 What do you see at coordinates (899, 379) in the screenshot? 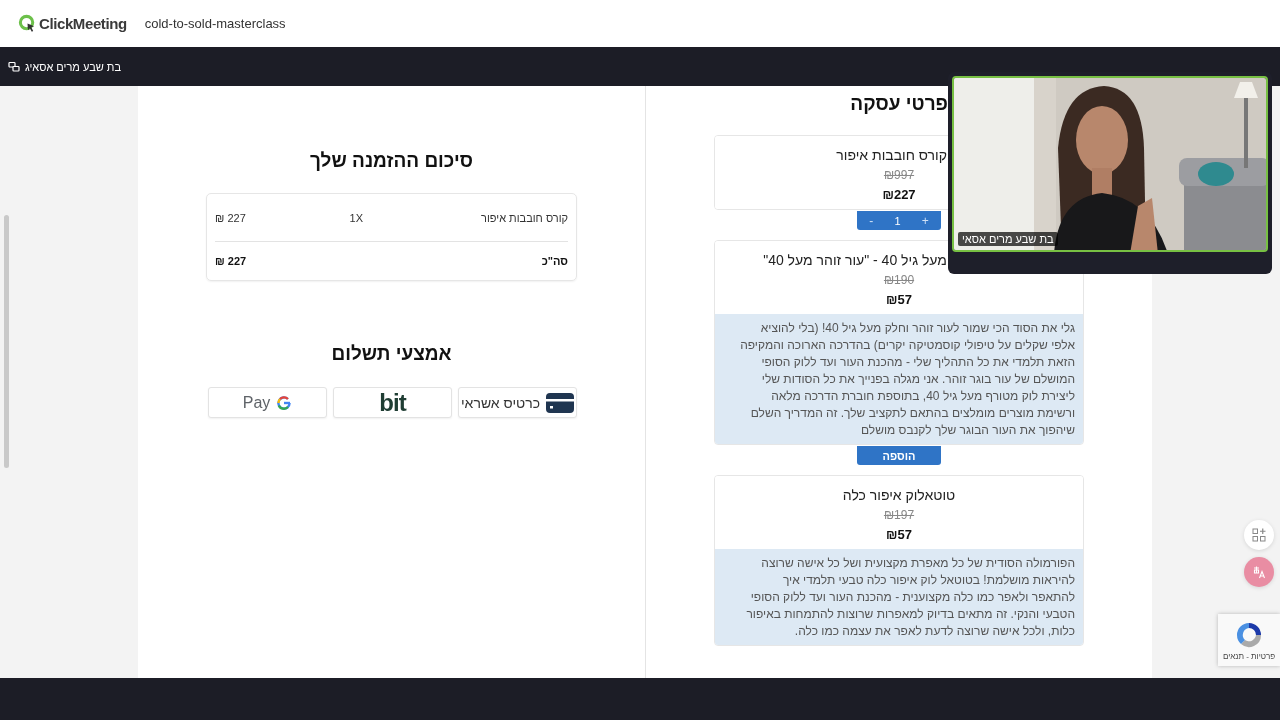
I see `product-description: גלי את הסוד הכי שמור לעור זוהר וחלק מעל גיל 40! (בלי להוציא אלפי שקלים על טיפולי קוסמטיקה יקרים) בהדרכה הארוכה והמקיפה הזאת תלמדי את כל התהליך שלי - מהכנת העור ועד ללוק הסופי המושלם של עור בוגר זוהר. אני מגלה בפנייך את כל הסודות שלי ליצירת לוק מטורף מעל גיל 40, בתוספת חוברת הדרכה מלאה ורשימת מוצרים מומלצים בהתאם לתקציב שלך. זה המדריך השלם שיהפוך את העור הבוגר שלך לקנבס מושלם` at bounding box center [899, 379].